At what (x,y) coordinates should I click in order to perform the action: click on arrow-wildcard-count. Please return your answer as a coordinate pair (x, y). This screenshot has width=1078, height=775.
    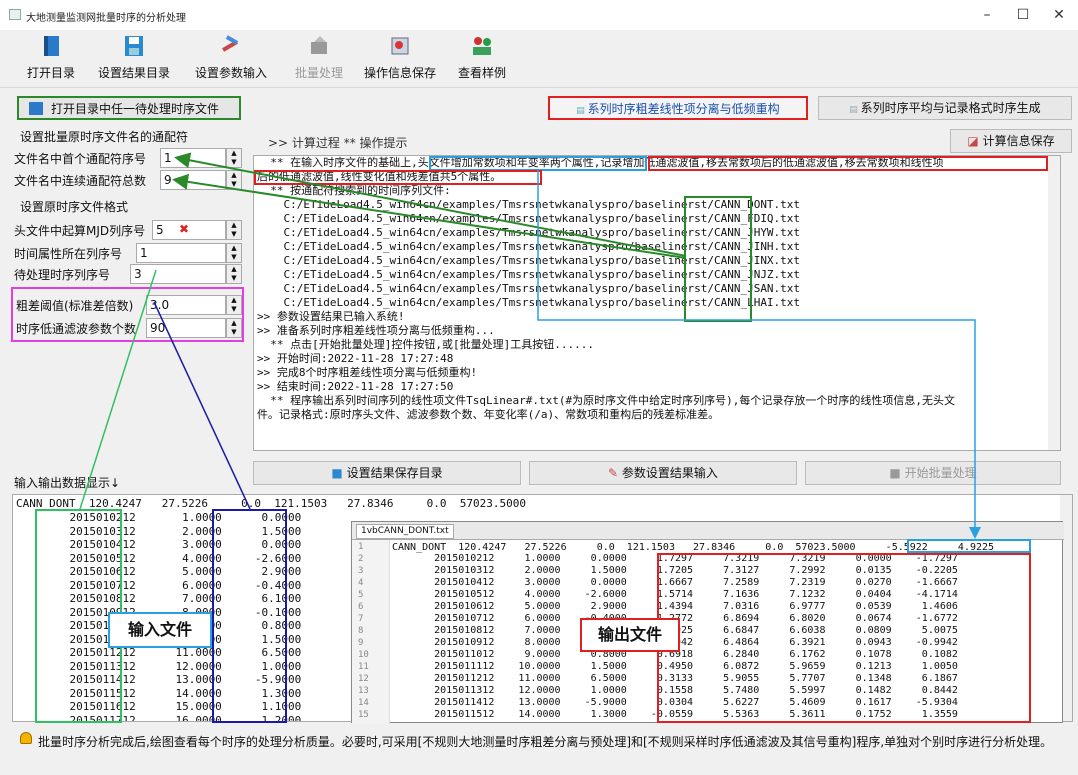
    Looking at the image, I should click on (429, 216).